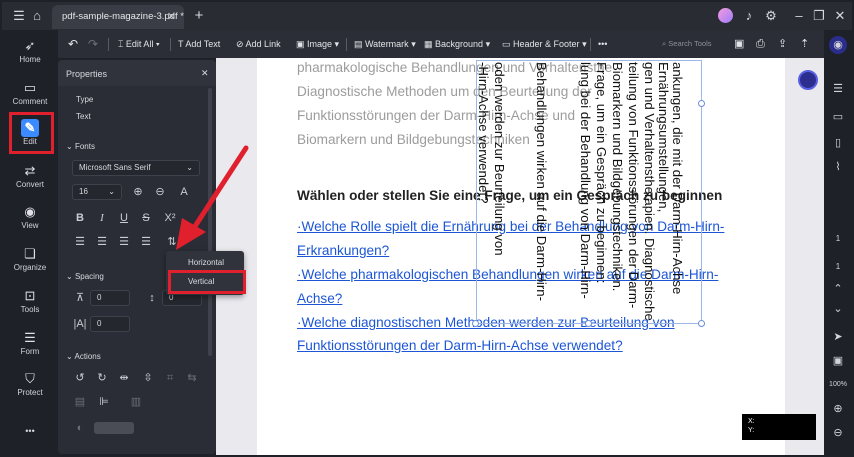  What do you see at coordinates (838, 117) in the screenshot?
I see `chat-icon: ▭` at bounding box center [838, 117].